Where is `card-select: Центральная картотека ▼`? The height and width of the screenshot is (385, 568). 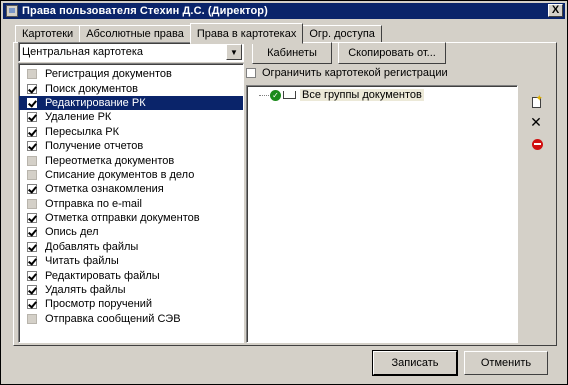 card-select: Центральная картотека ▼ is located at coordinates (131, 52).